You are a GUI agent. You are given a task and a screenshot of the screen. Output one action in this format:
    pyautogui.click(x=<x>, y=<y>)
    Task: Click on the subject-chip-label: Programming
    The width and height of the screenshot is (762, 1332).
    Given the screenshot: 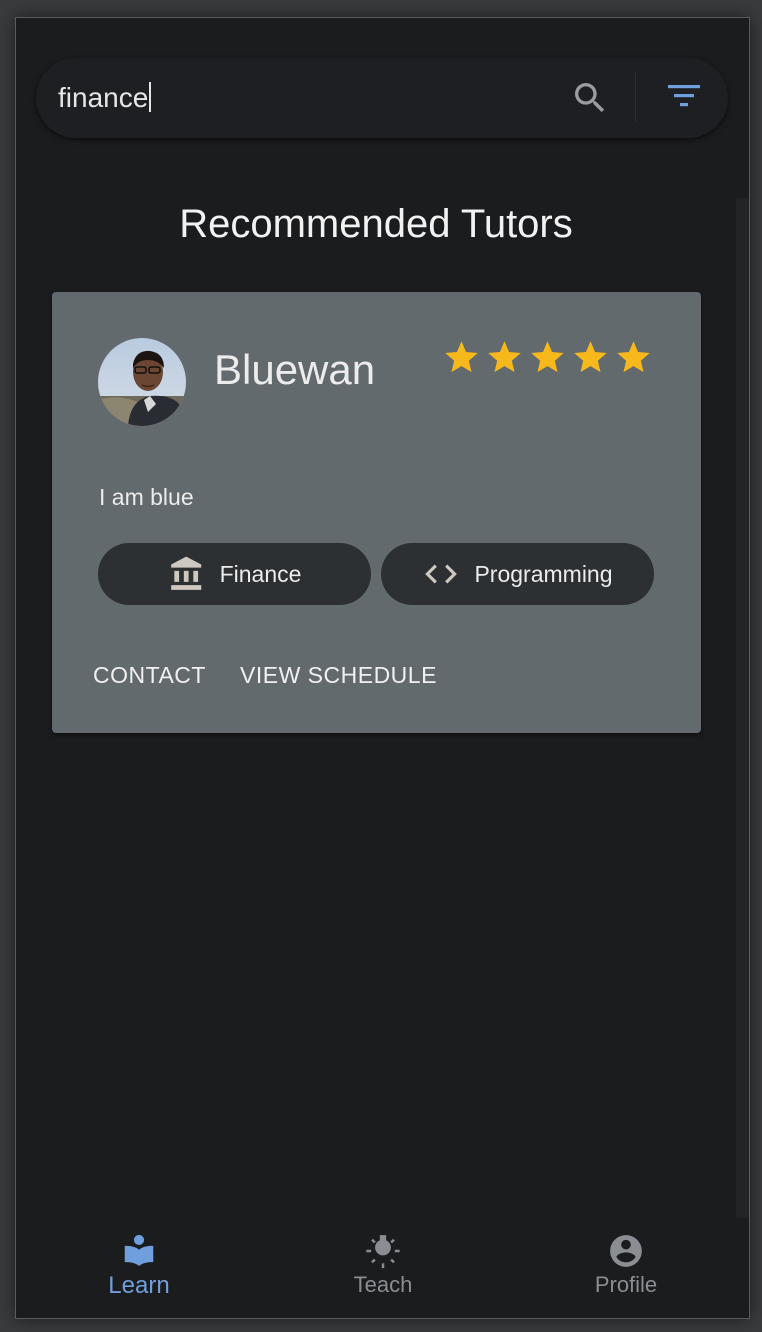 What is the action you would take?
    pyautogui.click(x=543, y=573)
    